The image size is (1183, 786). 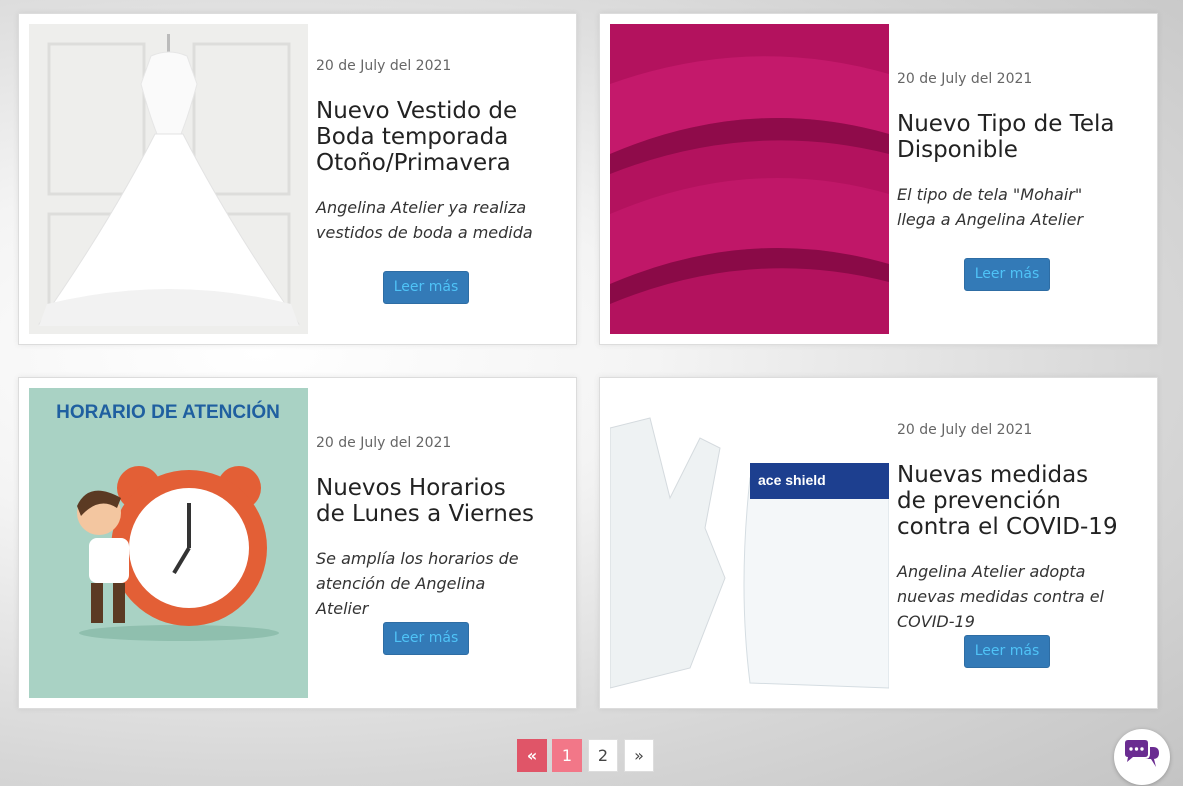 What do you see at coordinates (639, 755) in the screenshot?
I see `pagination-next: »` at bounding box center [639, 755].